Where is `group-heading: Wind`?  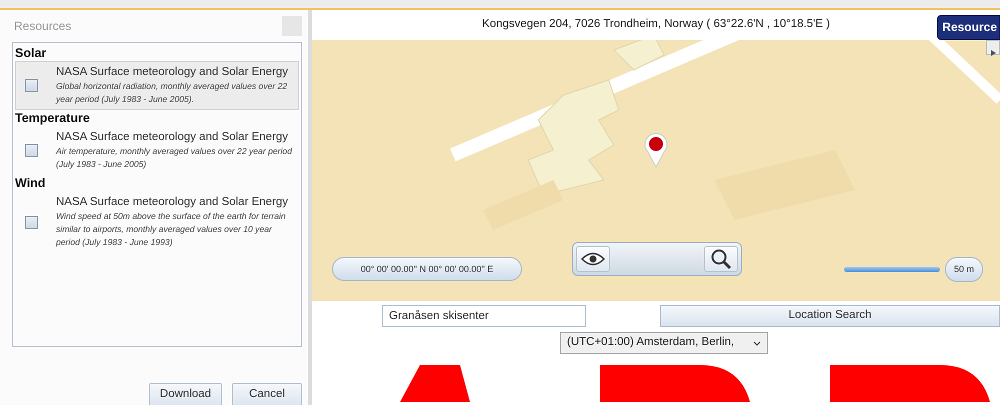 group-heading: Wind is located at coordinates (30, 183).